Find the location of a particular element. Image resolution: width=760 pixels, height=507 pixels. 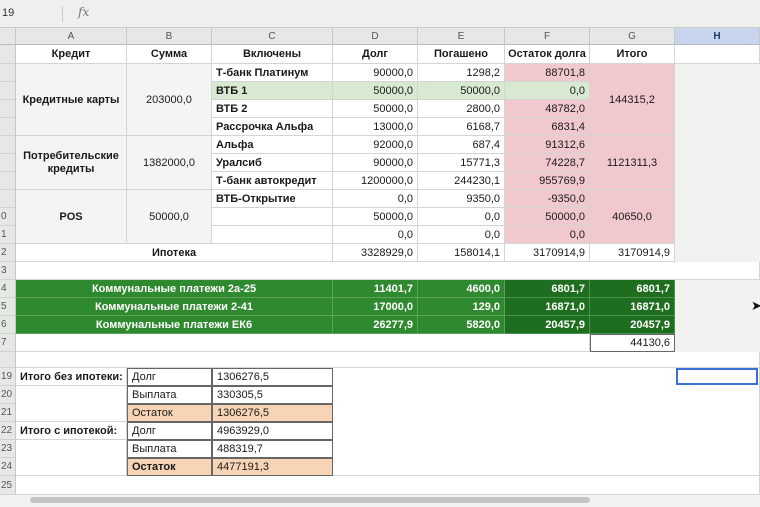

column-header-h: H is located at coordinates (717, 36).